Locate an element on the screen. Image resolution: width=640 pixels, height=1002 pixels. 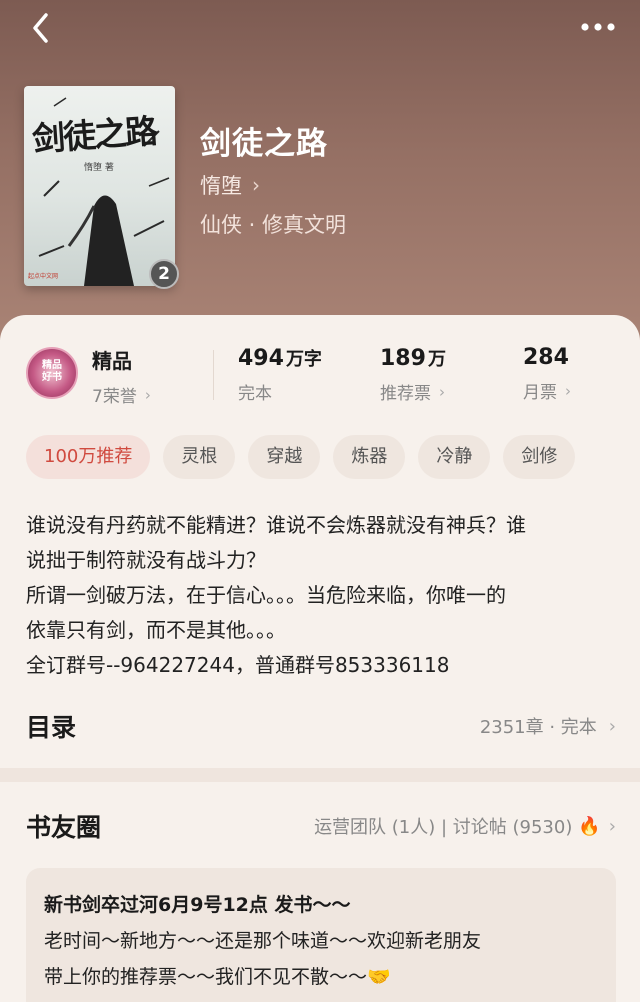
stats-divider is located at coordinates (213, 375).